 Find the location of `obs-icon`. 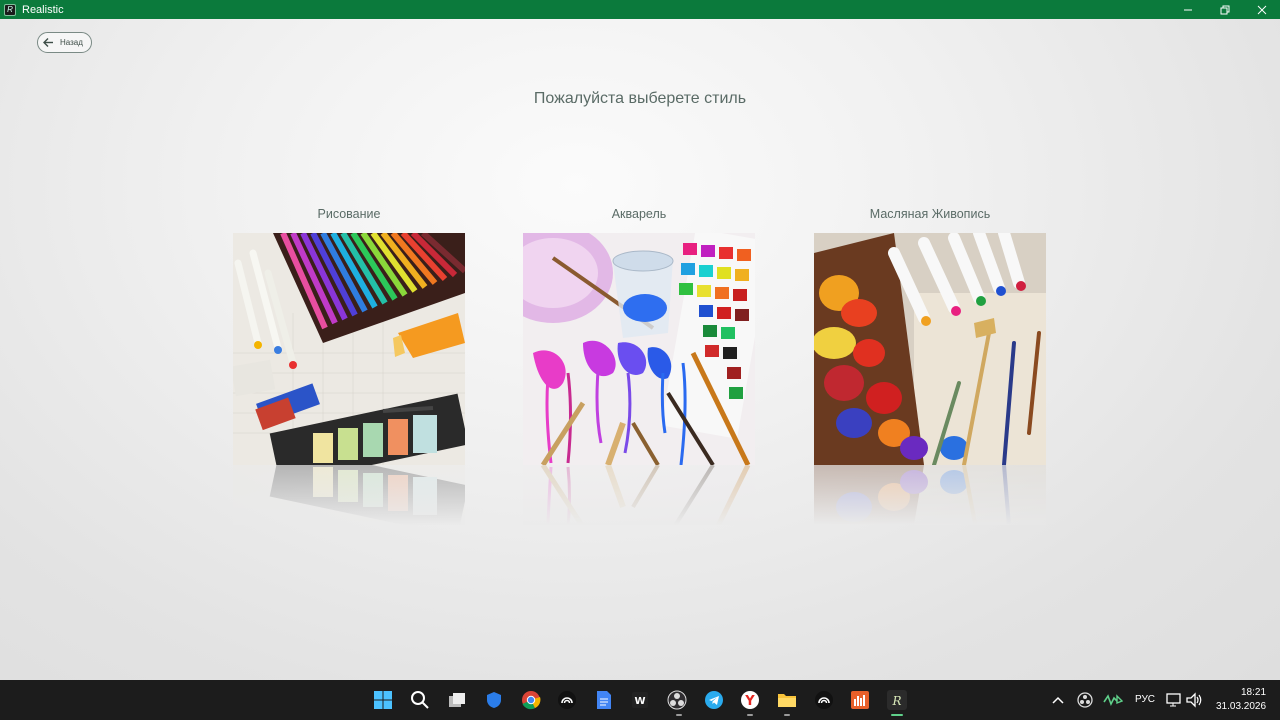

obs-icon is located at coordinates (677, 700).